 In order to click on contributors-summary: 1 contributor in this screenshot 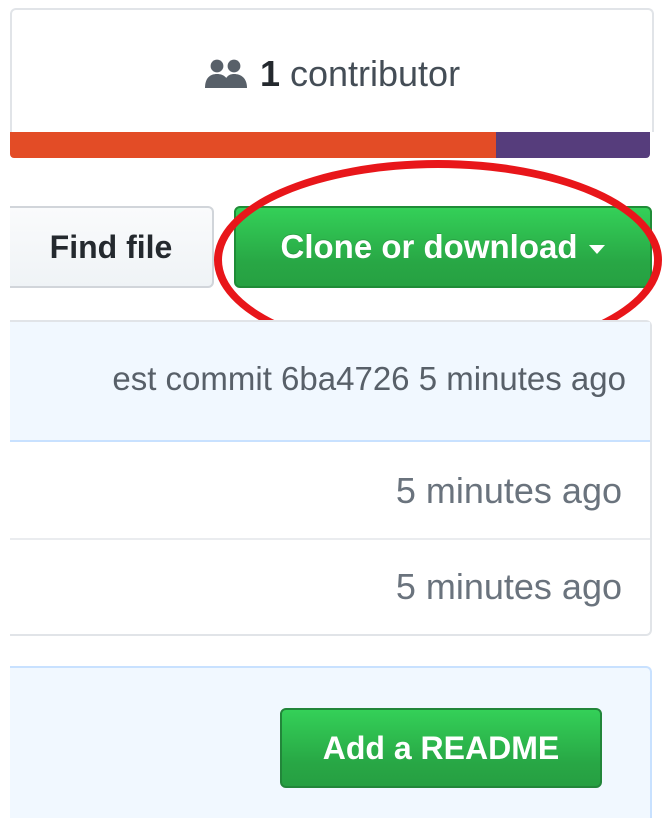, I will do `click(332, 74)`.